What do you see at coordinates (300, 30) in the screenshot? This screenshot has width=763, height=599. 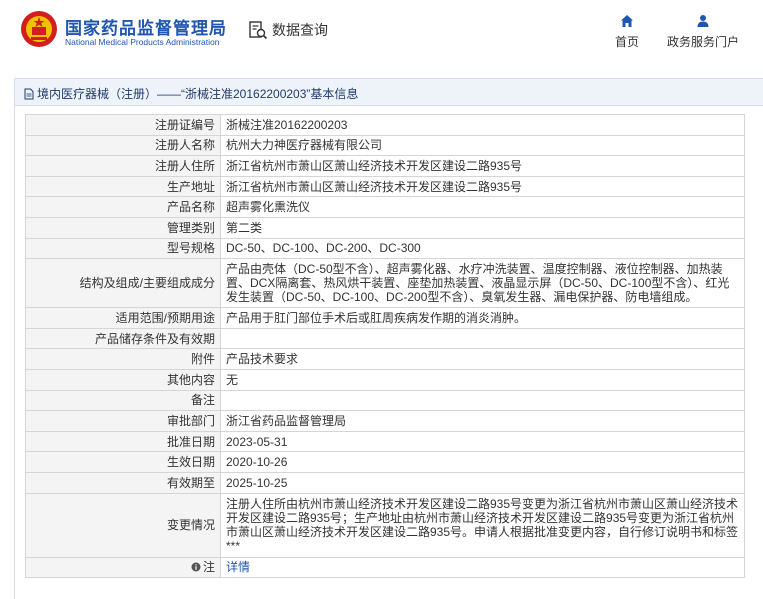 I see `data-query-label: 数据查询` at bounding box center [300, 30].